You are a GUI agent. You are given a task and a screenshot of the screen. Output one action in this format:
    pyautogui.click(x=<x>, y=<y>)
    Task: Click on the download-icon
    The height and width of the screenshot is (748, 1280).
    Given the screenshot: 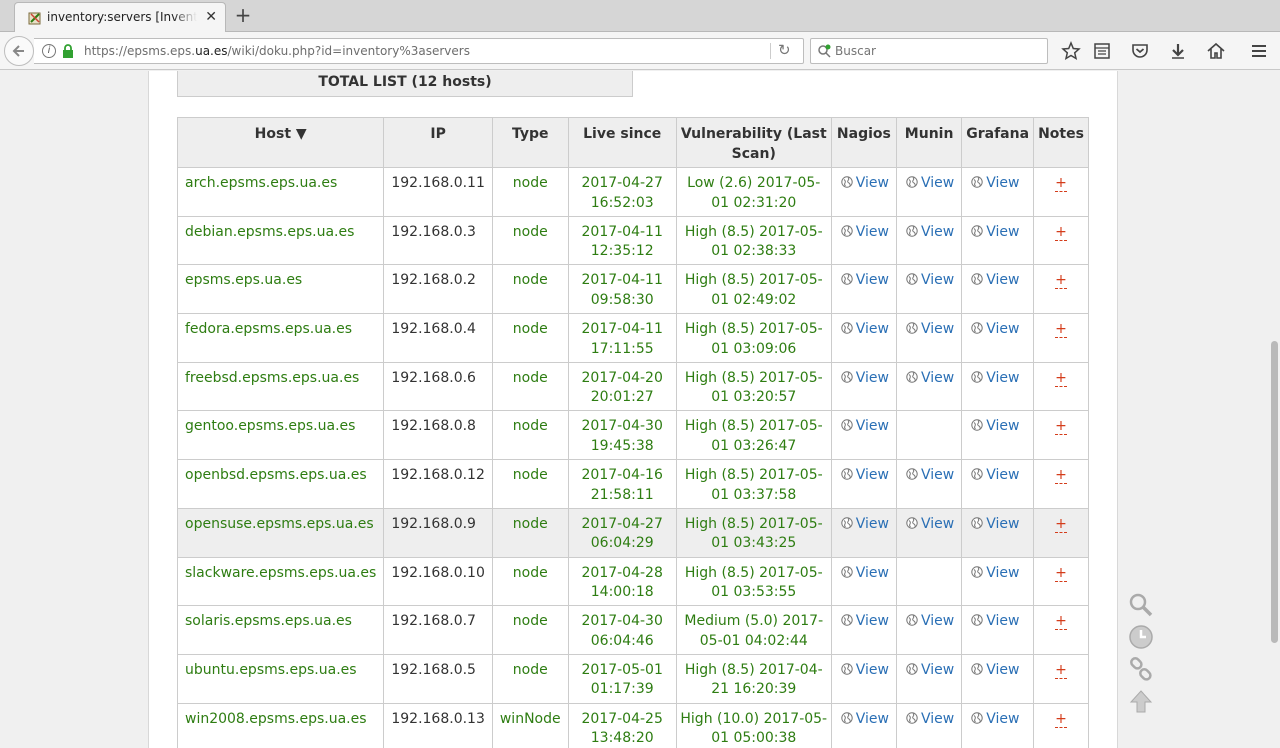 What is the action you would take?
    pyautogui.click(x=1178, y=51)
    